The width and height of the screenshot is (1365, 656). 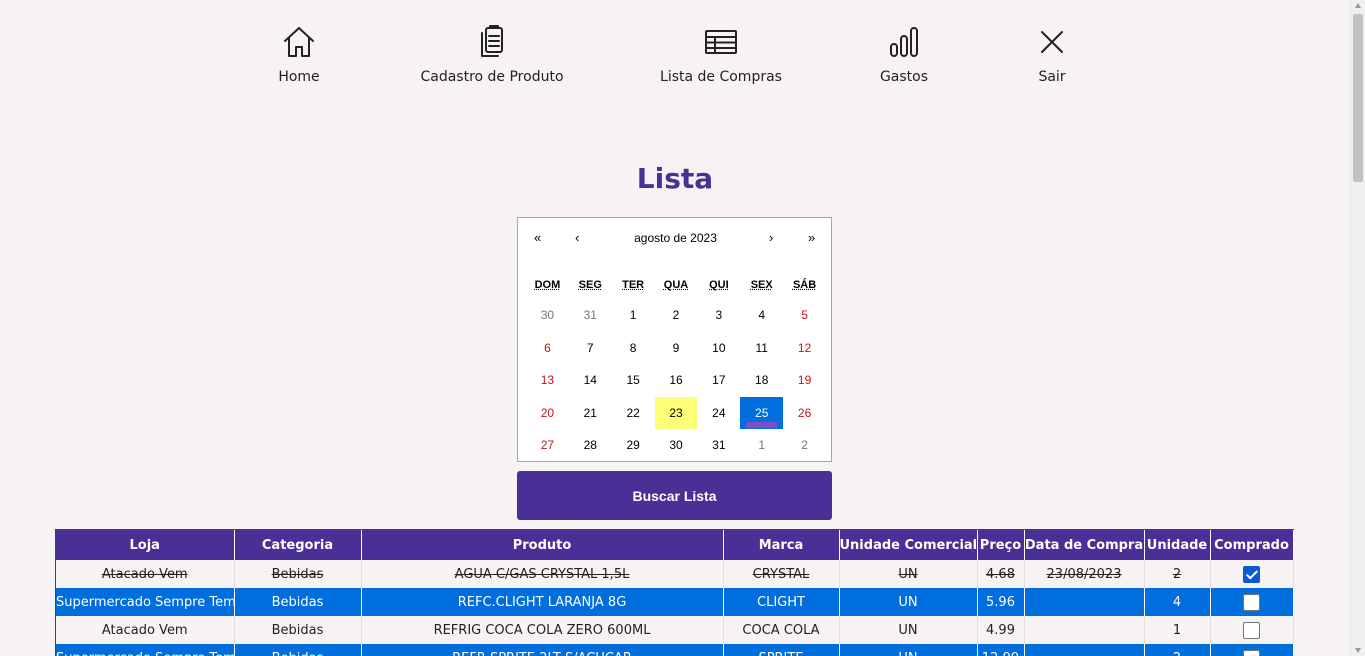 I want to click on scroll-down-arrow-icon, so click(x=1358, y=650).